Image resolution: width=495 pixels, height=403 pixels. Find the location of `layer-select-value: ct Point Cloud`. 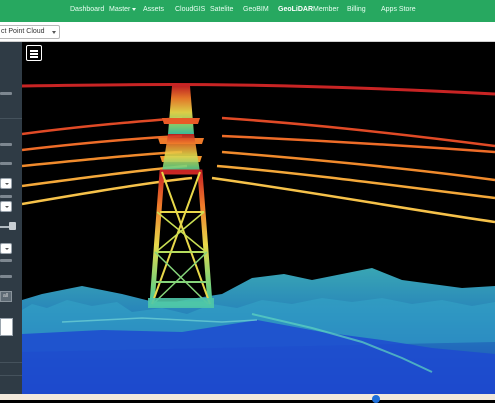

layer-select-value: ct Point Cloud is located at coordinates (23, 31).